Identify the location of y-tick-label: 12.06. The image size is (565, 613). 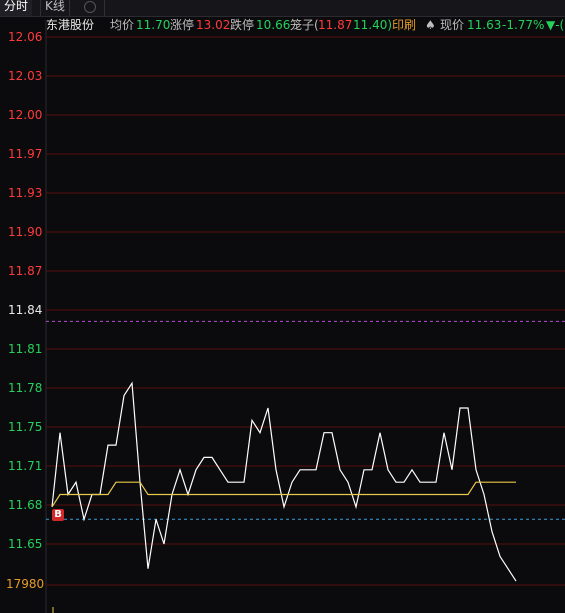
(25, 37).